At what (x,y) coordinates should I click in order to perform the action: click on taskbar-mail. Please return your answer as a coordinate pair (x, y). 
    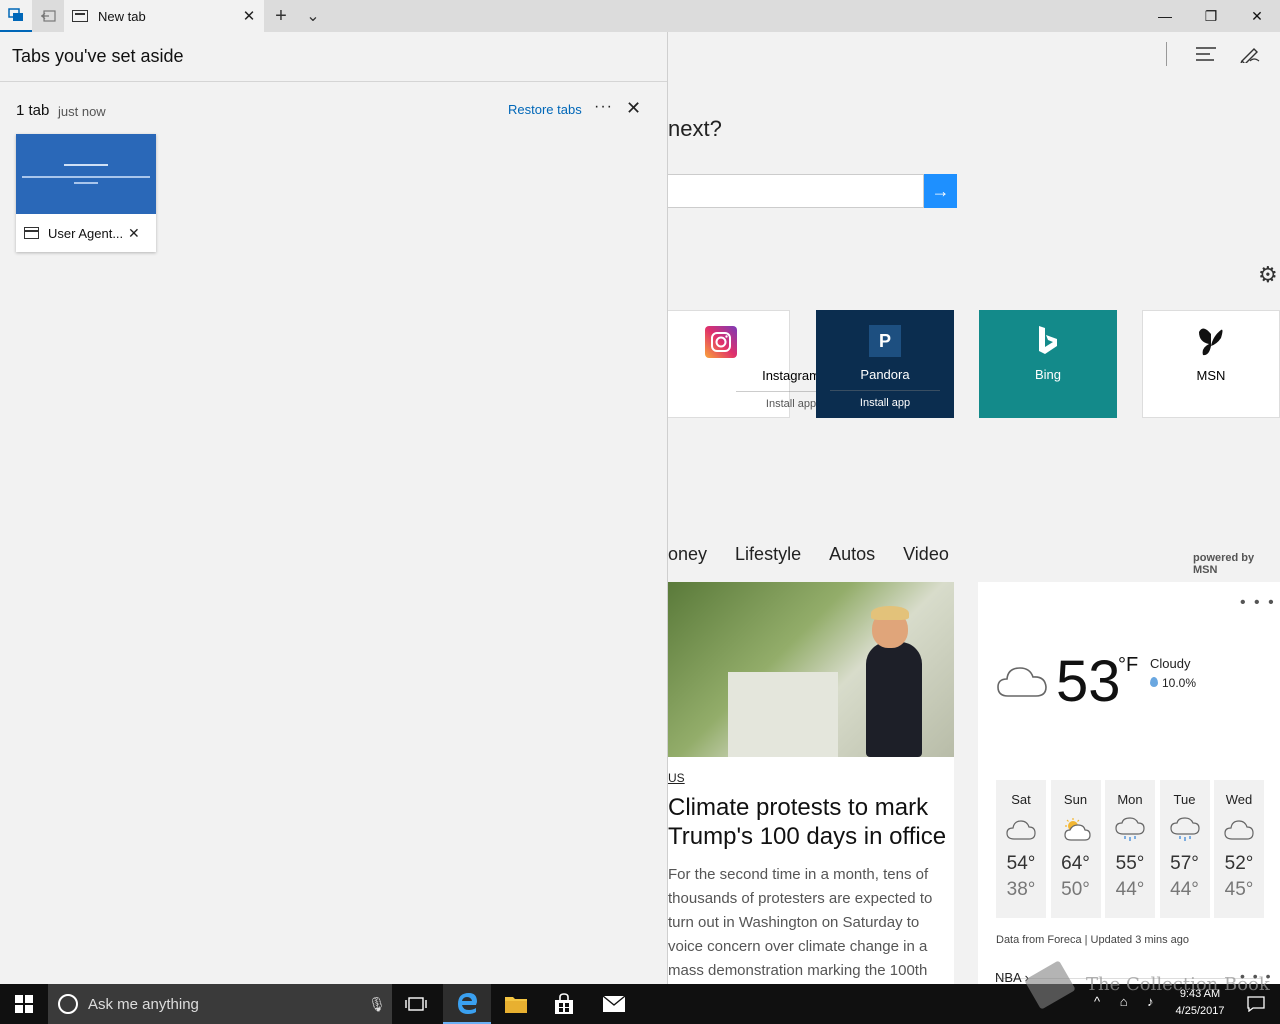
    Looking at the image, I should click on (614, 1004).